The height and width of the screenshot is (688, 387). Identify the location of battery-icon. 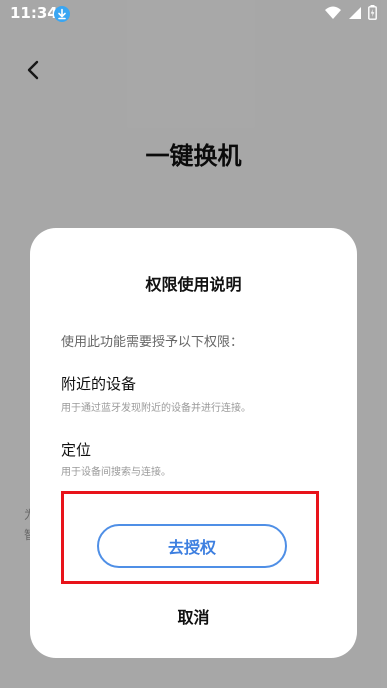
(372, 12).